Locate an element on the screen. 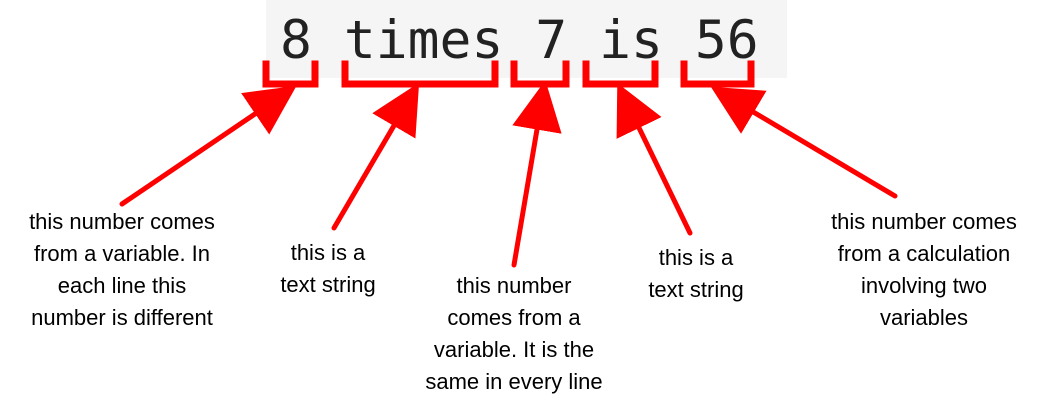 The image size is (1051, 413). annotation-label-is-string: this is a text string is located at coordinates (696, 273).